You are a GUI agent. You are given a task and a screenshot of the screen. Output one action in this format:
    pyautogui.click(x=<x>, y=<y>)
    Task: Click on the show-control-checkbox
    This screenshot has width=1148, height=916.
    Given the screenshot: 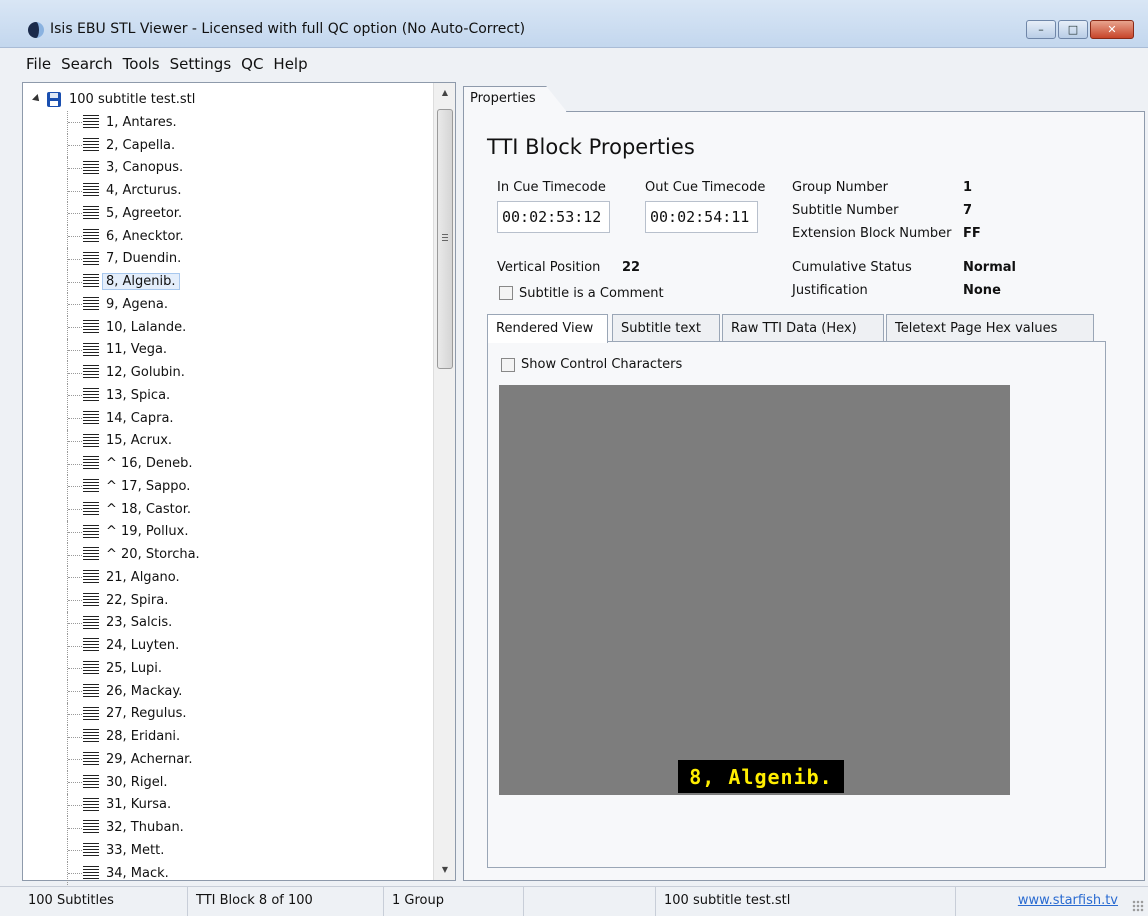 What is the action you would take?
    pyautogui.click(x=508, y=365)
    